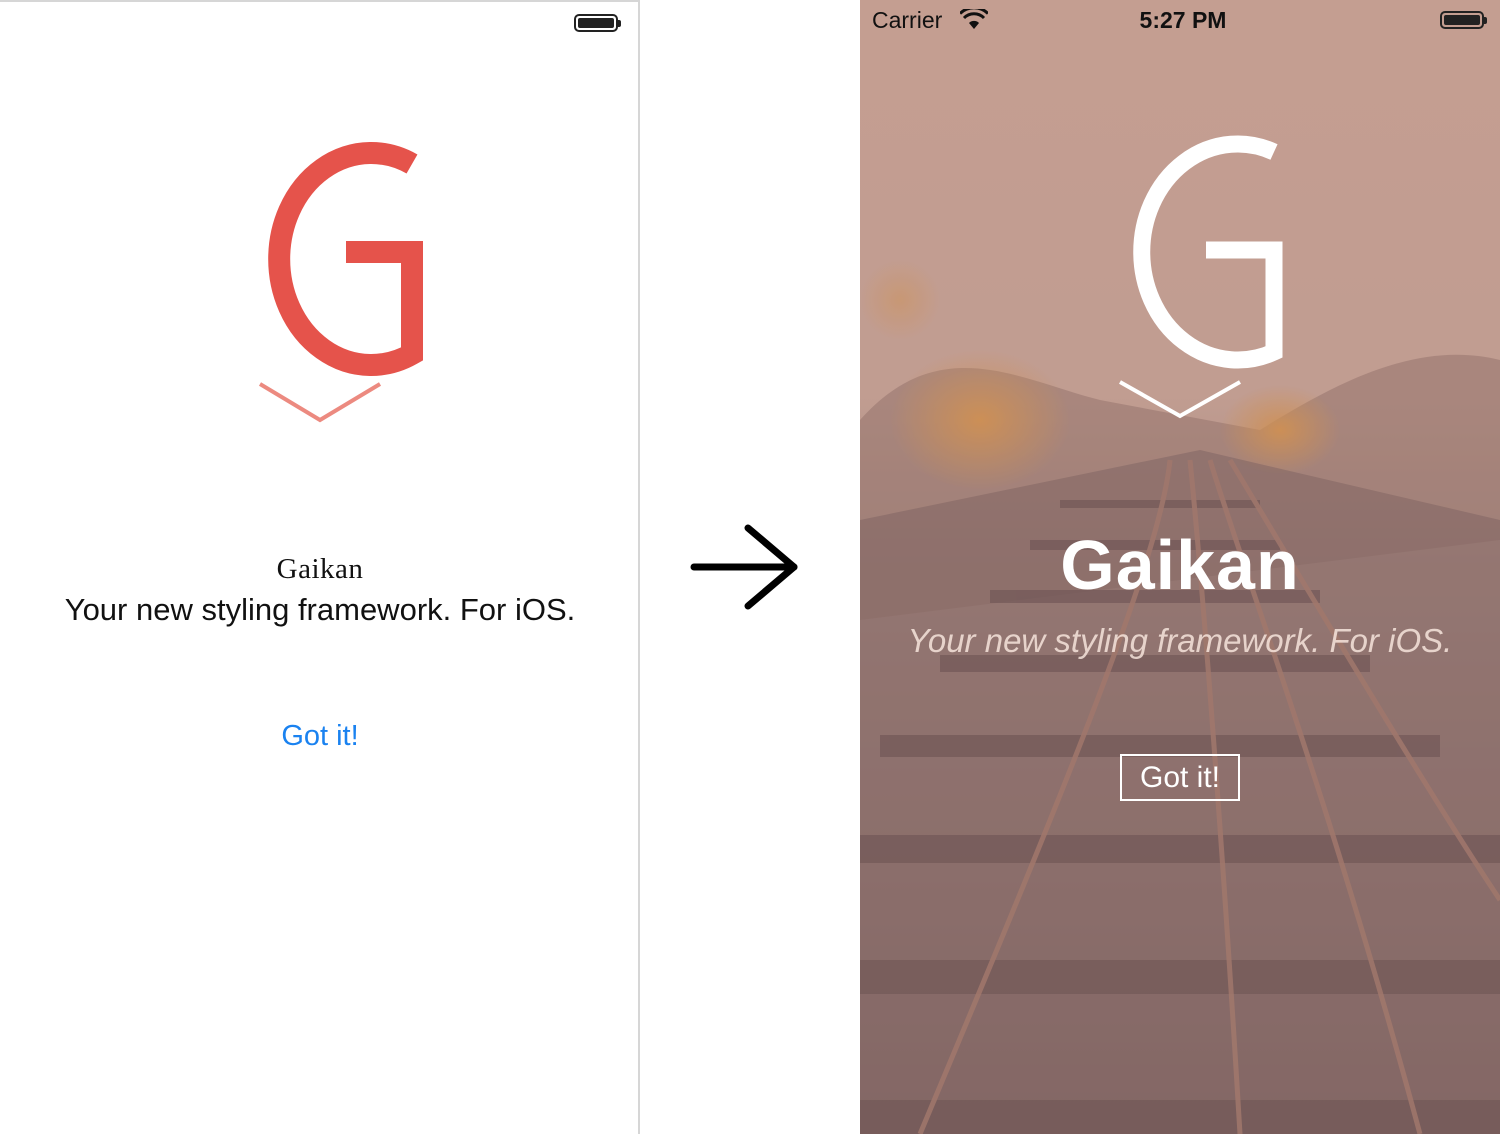  What do you see at coordinates (744, 567) in the screenshot?
I see `right-arrow-icon` at bounding box center [744, 567].